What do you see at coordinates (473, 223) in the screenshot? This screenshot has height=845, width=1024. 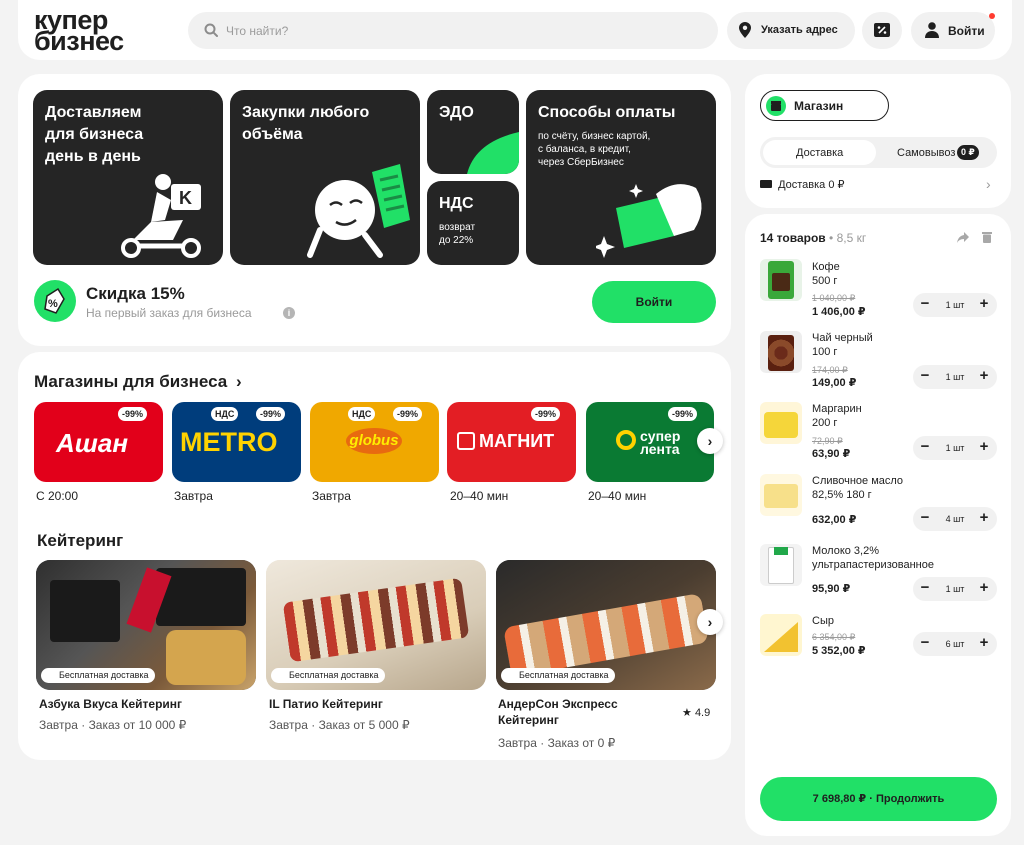 I see `promo-tile-nds: НДС возврат до 22%` at bounding box center [473, 223].